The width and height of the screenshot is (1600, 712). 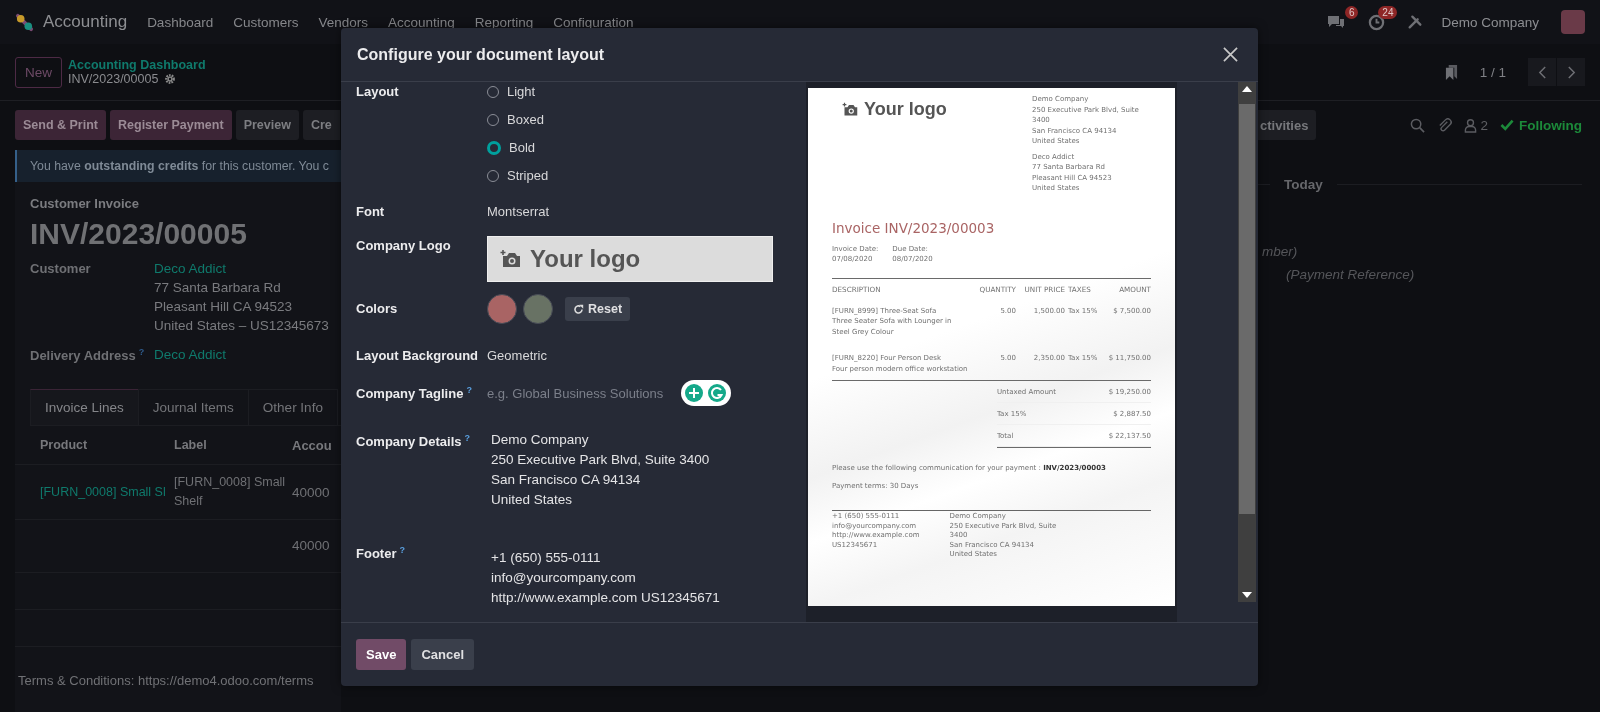 I want to click on details-line: United States, so click(x=641, y=500).